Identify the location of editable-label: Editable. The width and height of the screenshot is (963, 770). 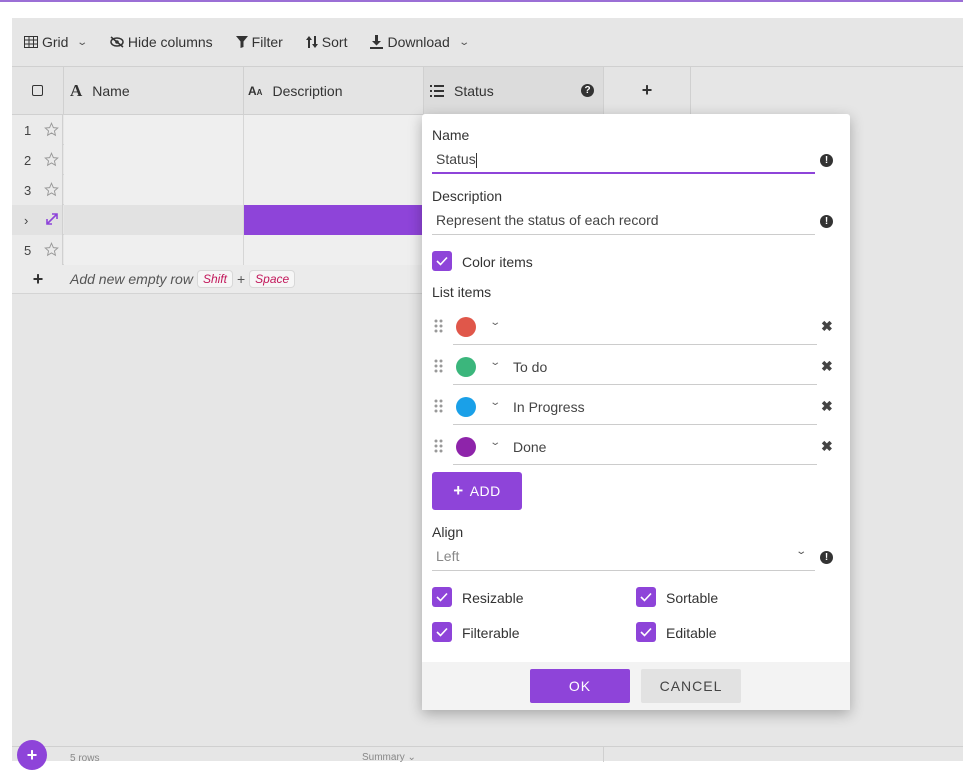
(691, 633).